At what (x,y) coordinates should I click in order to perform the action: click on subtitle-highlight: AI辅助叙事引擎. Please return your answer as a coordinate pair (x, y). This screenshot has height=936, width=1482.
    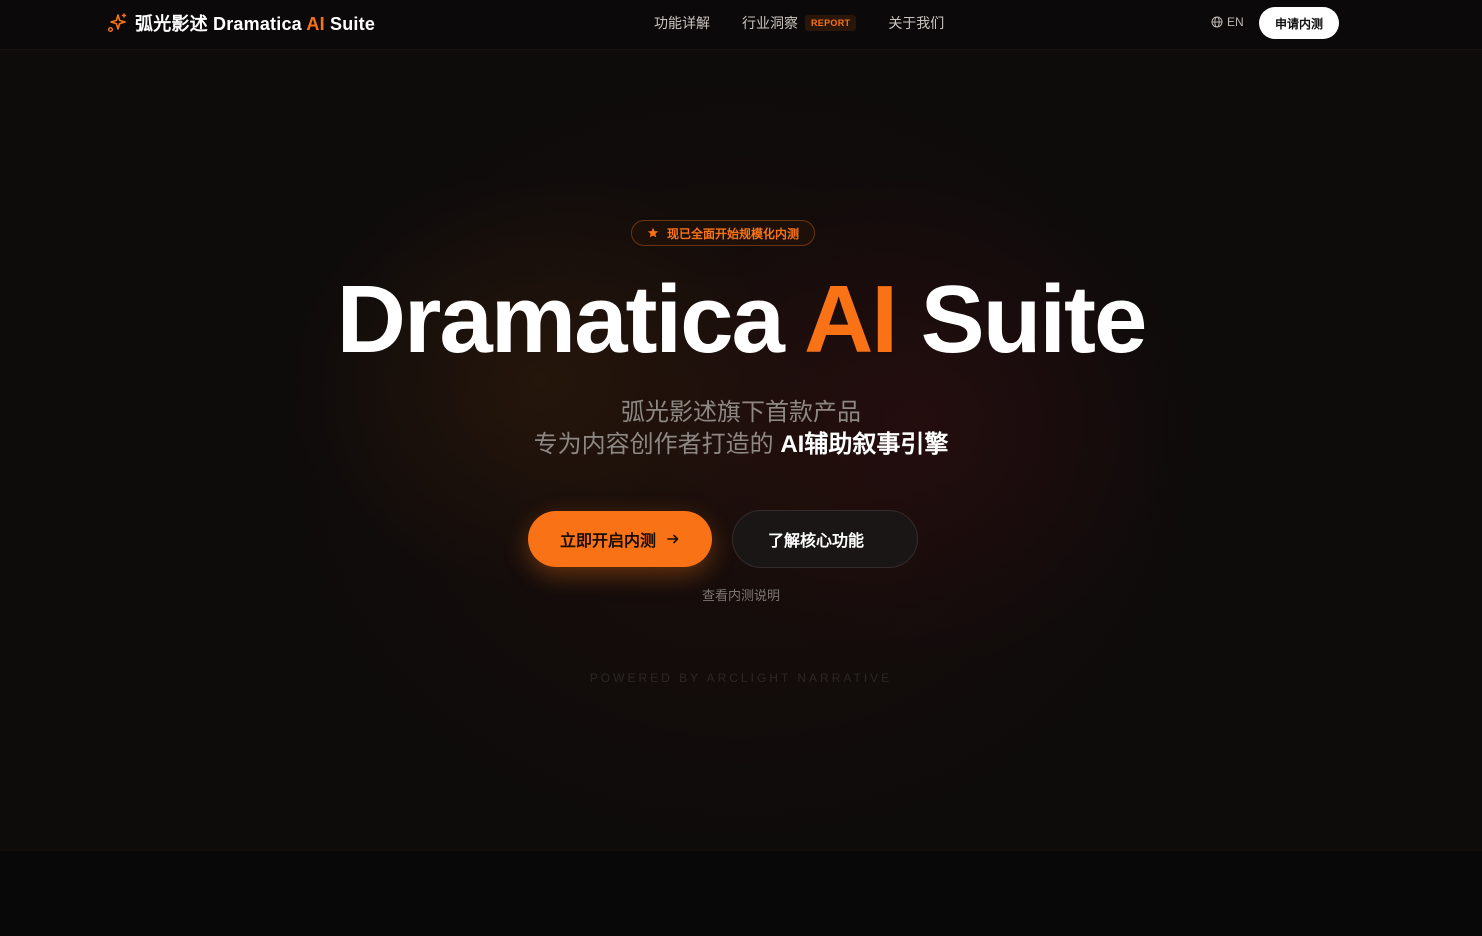
    Looking at the image, I should click on (864, 444).